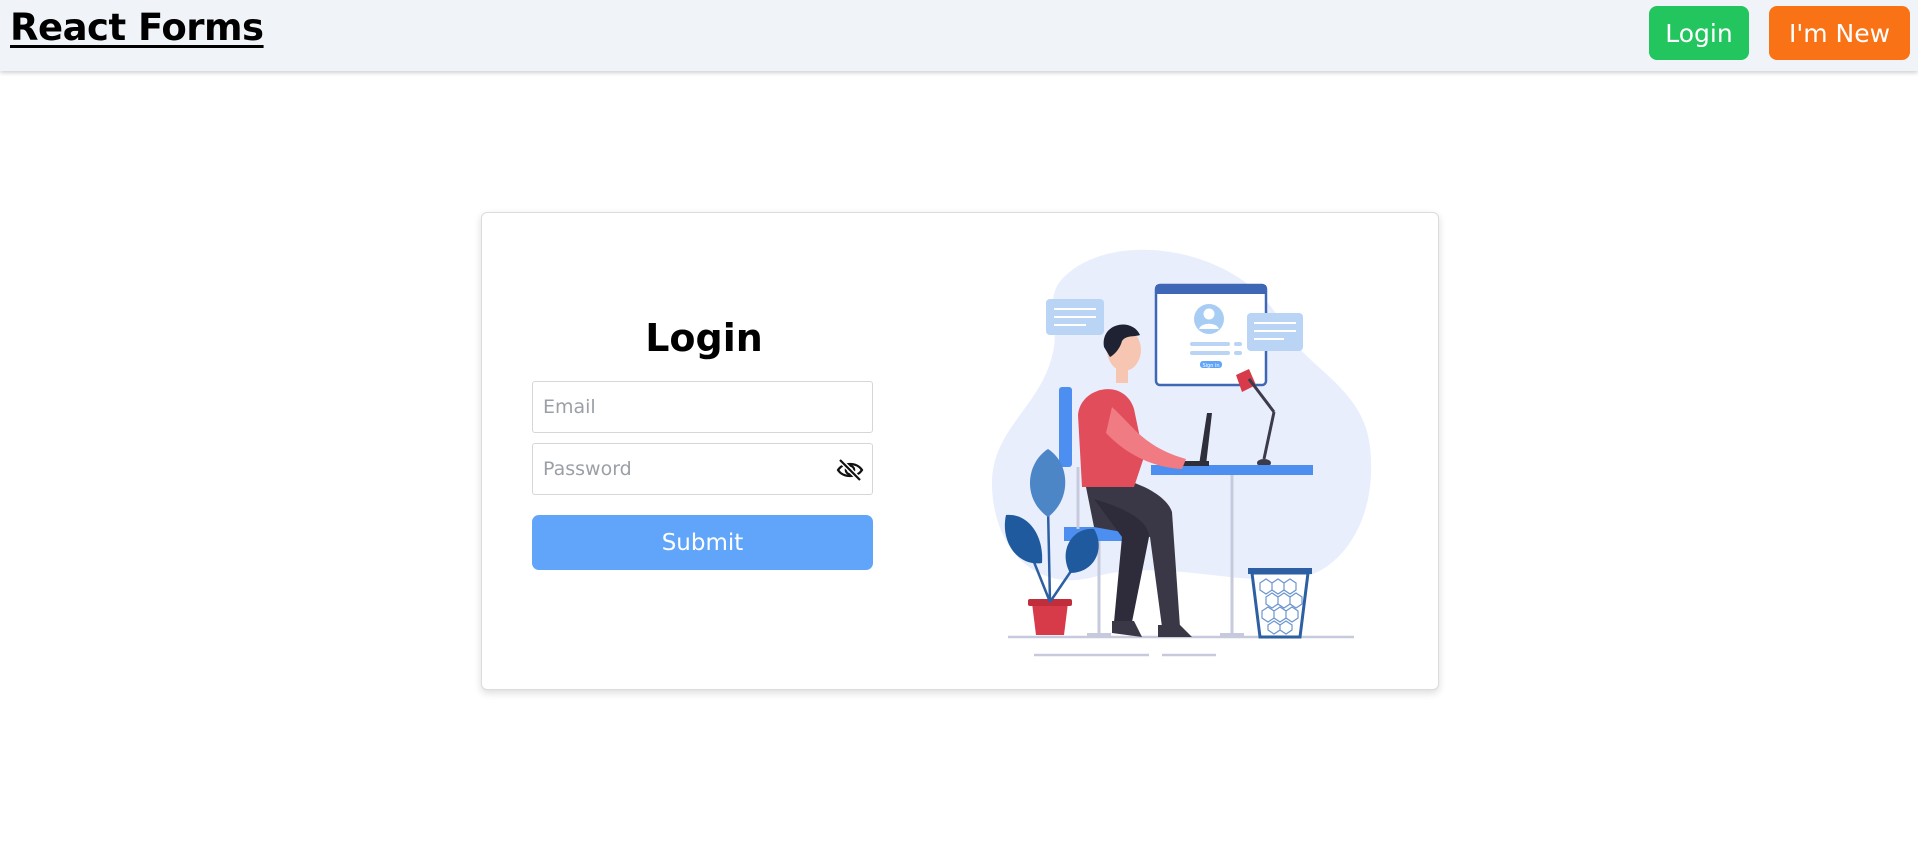  I want to click on nav-new-user-button: I'm New, so click(1839, 33).